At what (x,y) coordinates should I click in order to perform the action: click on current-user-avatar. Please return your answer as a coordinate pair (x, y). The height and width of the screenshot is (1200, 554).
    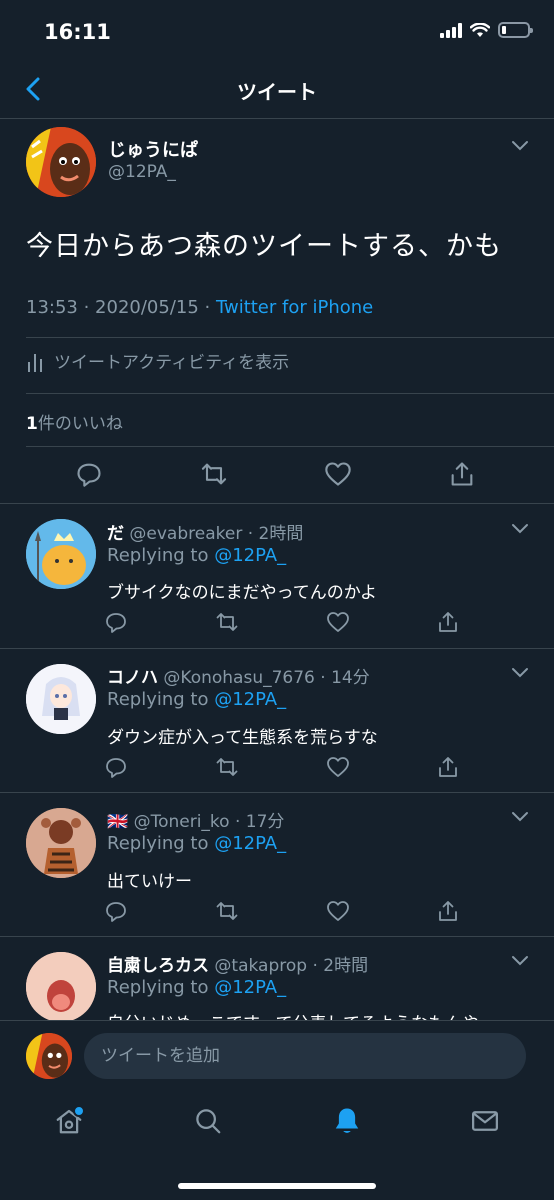
    Looking at the image, I should click on (49, 1056).